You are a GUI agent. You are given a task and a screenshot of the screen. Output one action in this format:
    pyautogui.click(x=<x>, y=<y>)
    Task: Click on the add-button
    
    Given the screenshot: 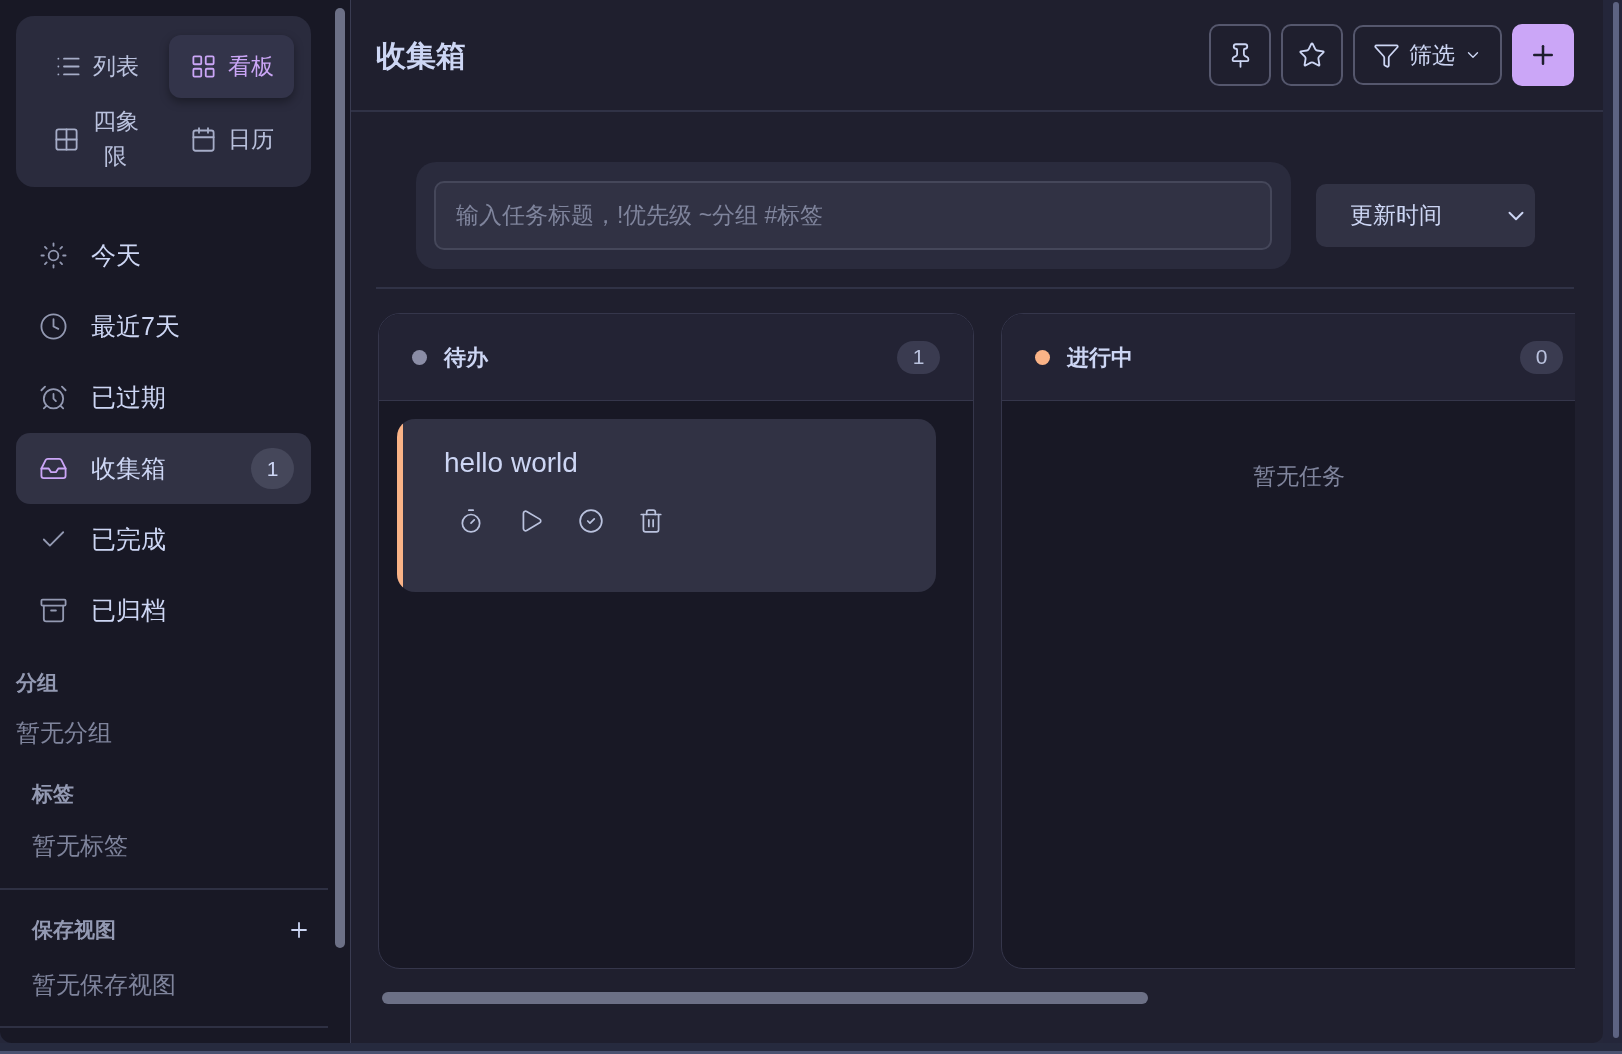 What is the action you would take?
    pyautogui.click(x=1543, y=55)
    